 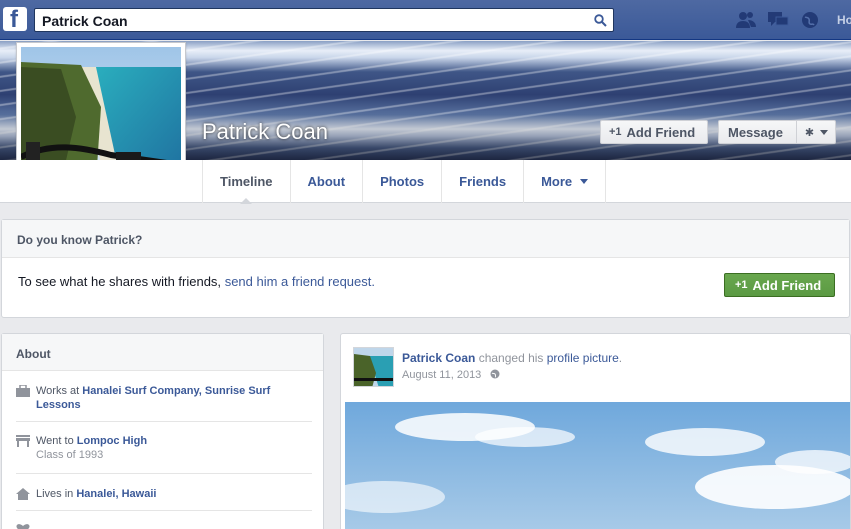 What do you see at coordinates (70, 455) in the screenshot?
I see `education-class: Class of 1993` at bounding box center [70, 455].